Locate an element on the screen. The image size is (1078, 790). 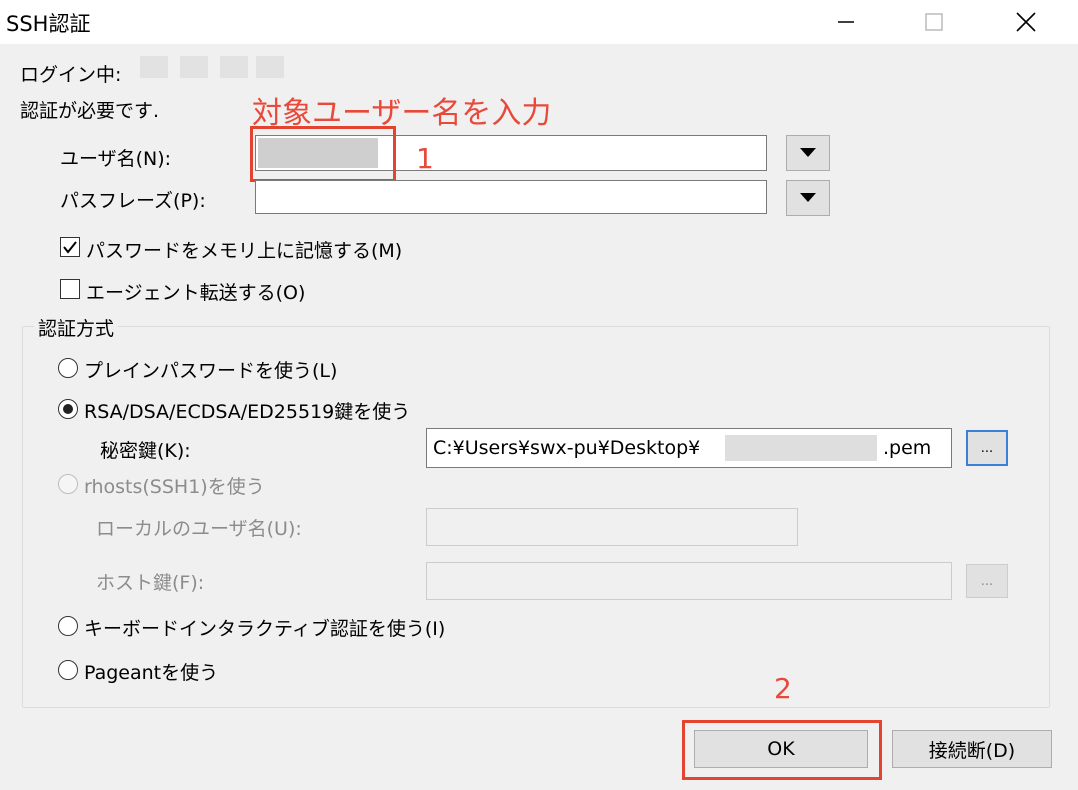
username-dropdown-button is located at coordinates (808, 153).